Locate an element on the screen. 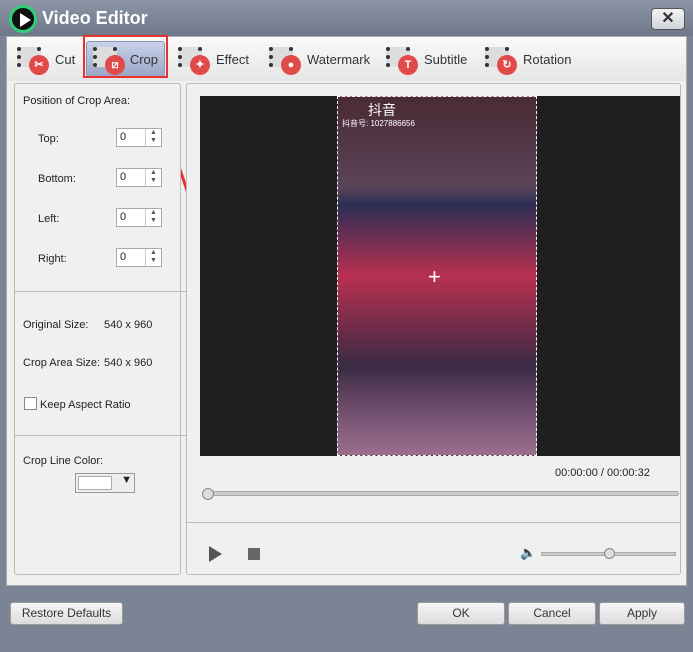  seek-handle is located at coordinates (208, 494).